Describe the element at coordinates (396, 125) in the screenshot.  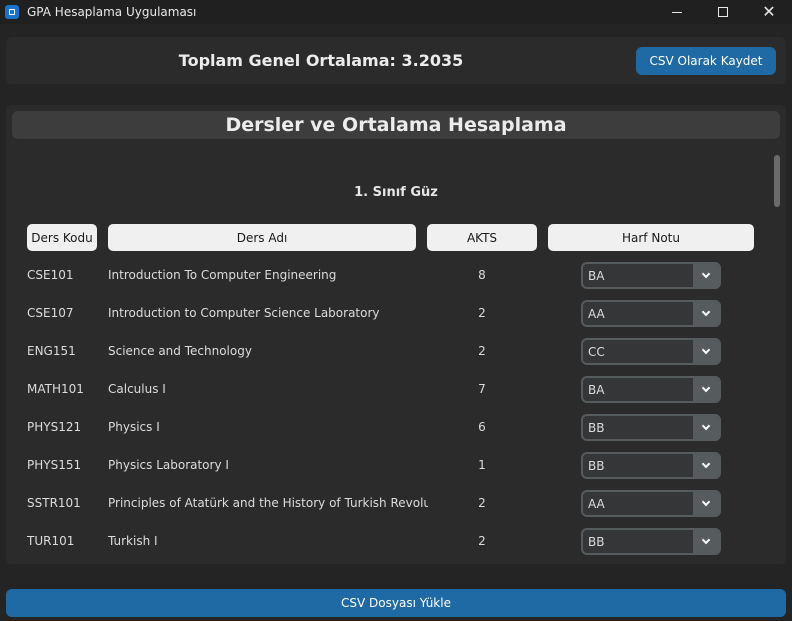
I see `section-title: Dersler ve Ortalama Hesaplama` at that location.